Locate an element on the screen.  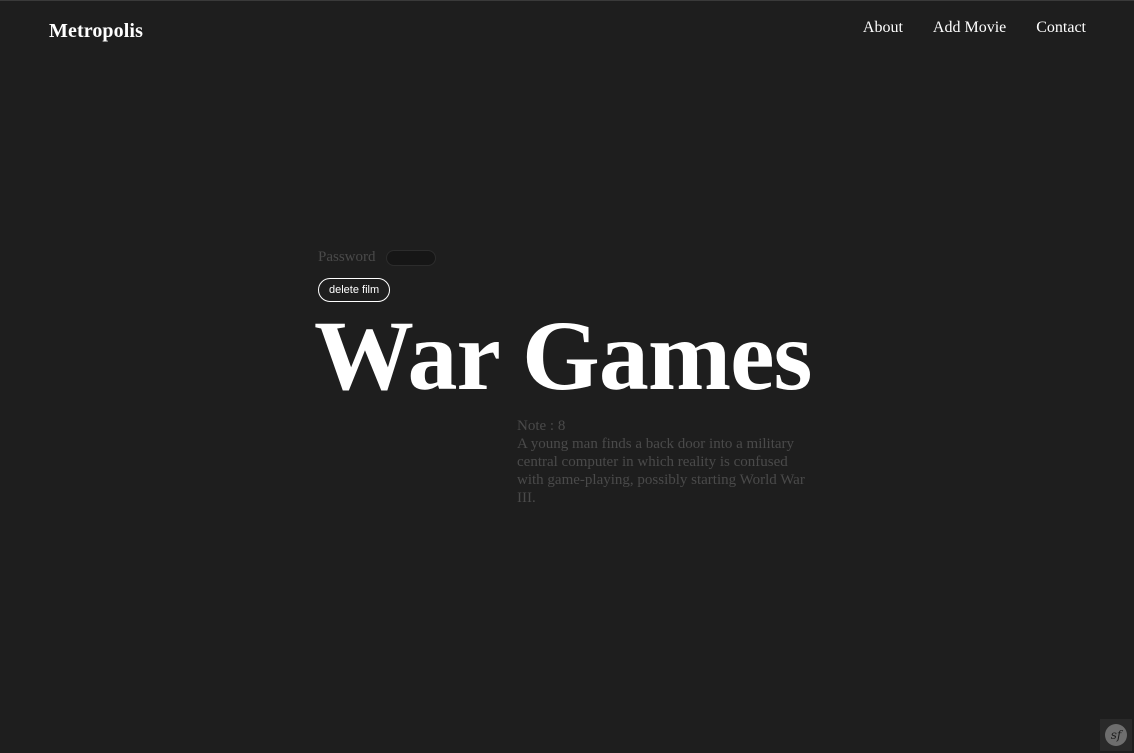
password-row: Password is located at coordinates (377, 257).